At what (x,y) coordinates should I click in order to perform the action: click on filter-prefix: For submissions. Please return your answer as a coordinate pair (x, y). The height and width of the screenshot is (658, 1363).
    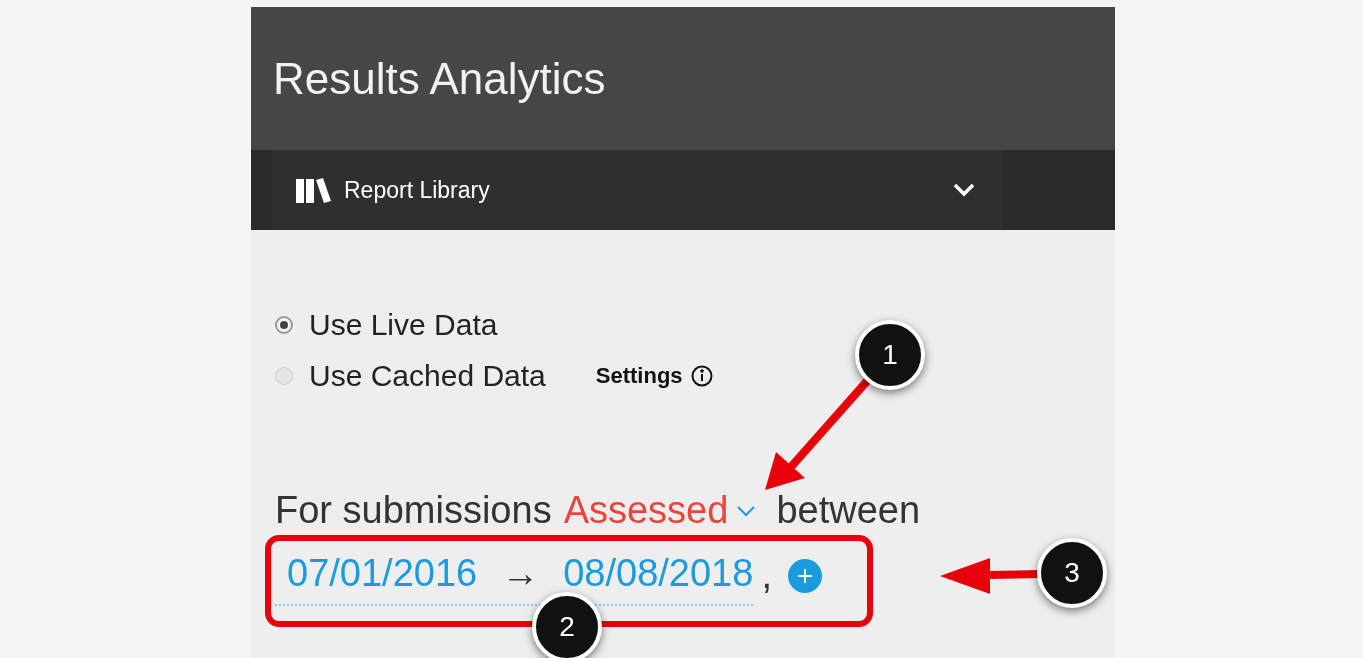
    Looking at the image, I should click on (413, 510).